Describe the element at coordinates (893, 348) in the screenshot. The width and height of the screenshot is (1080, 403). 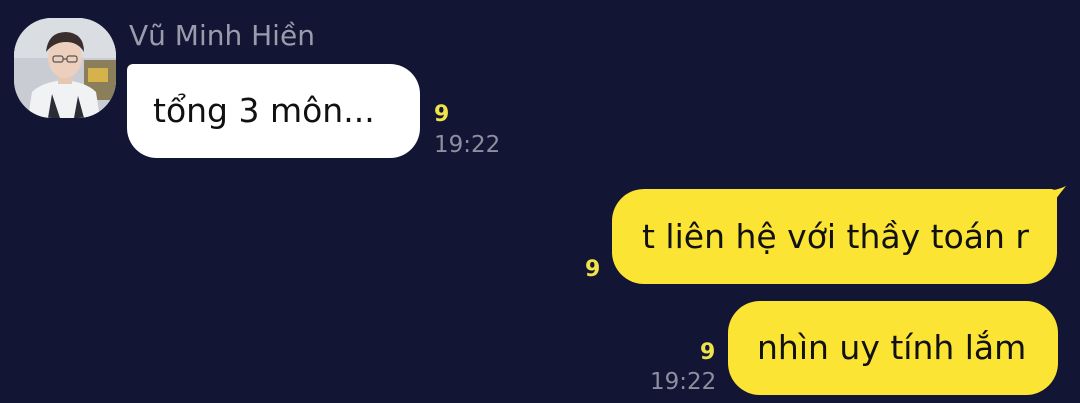
I see `outgoing-message-bubble: nhìn uy tính lắm` at that location.